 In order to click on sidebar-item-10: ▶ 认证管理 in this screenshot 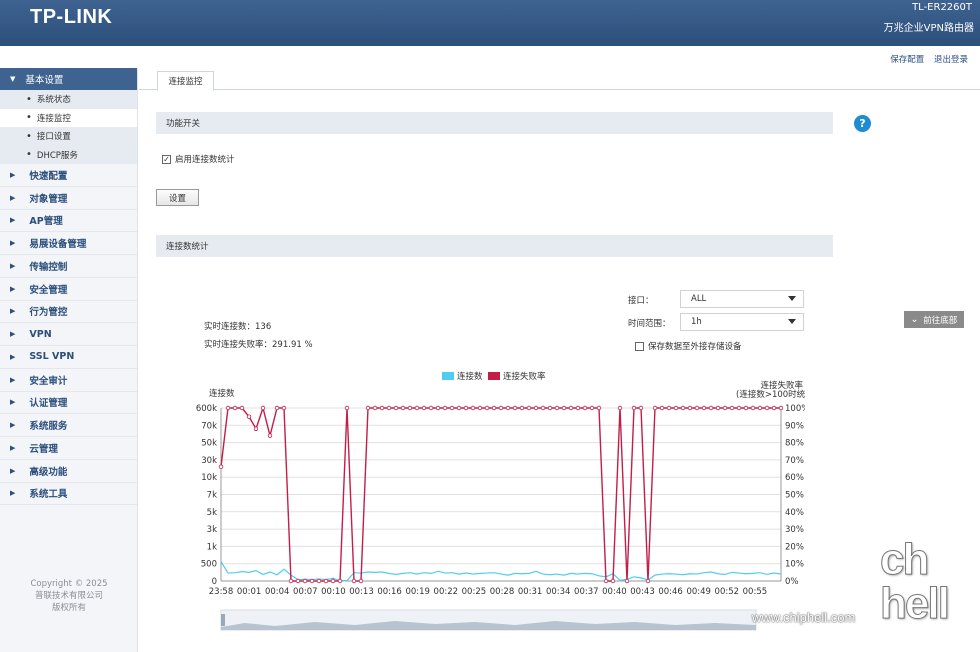, I will do `click(68, 403)`.